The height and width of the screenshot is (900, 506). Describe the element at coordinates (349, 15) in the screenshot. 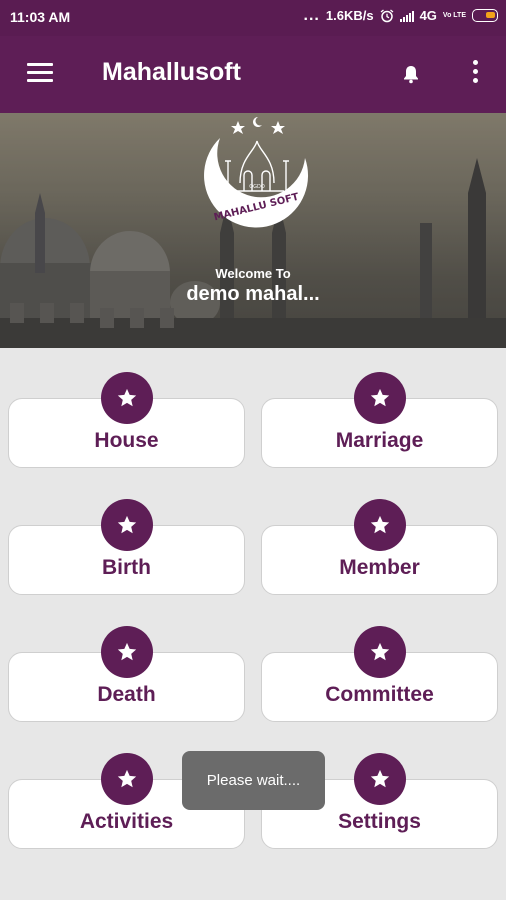

I see `network-speed: 1.6KB/s` at that location.